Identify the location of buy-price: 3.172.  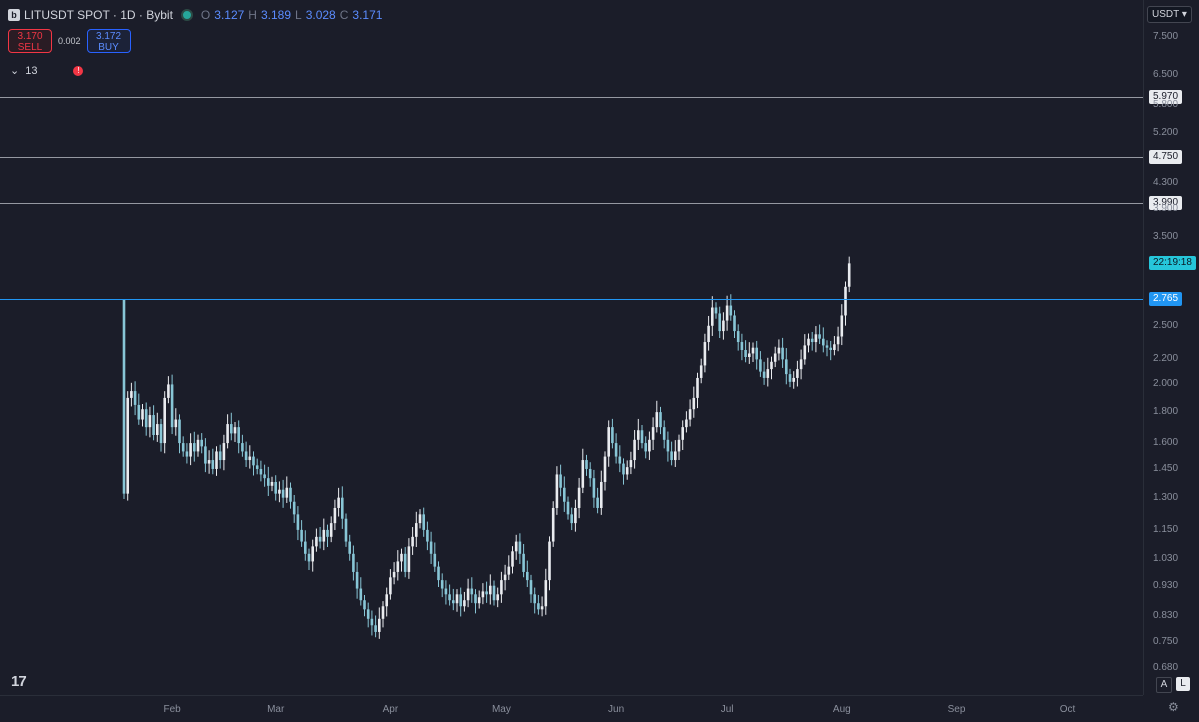
(109, 36).